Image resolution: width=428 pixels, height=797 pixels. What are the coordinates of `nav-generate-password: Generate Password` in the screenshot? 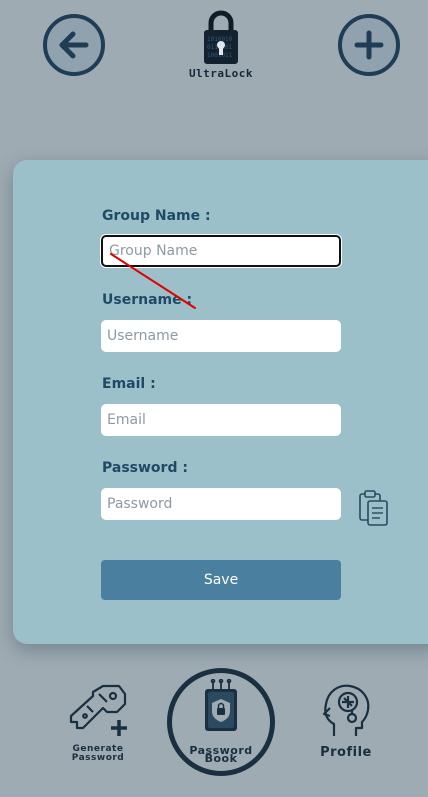 It's located at (98, 722).